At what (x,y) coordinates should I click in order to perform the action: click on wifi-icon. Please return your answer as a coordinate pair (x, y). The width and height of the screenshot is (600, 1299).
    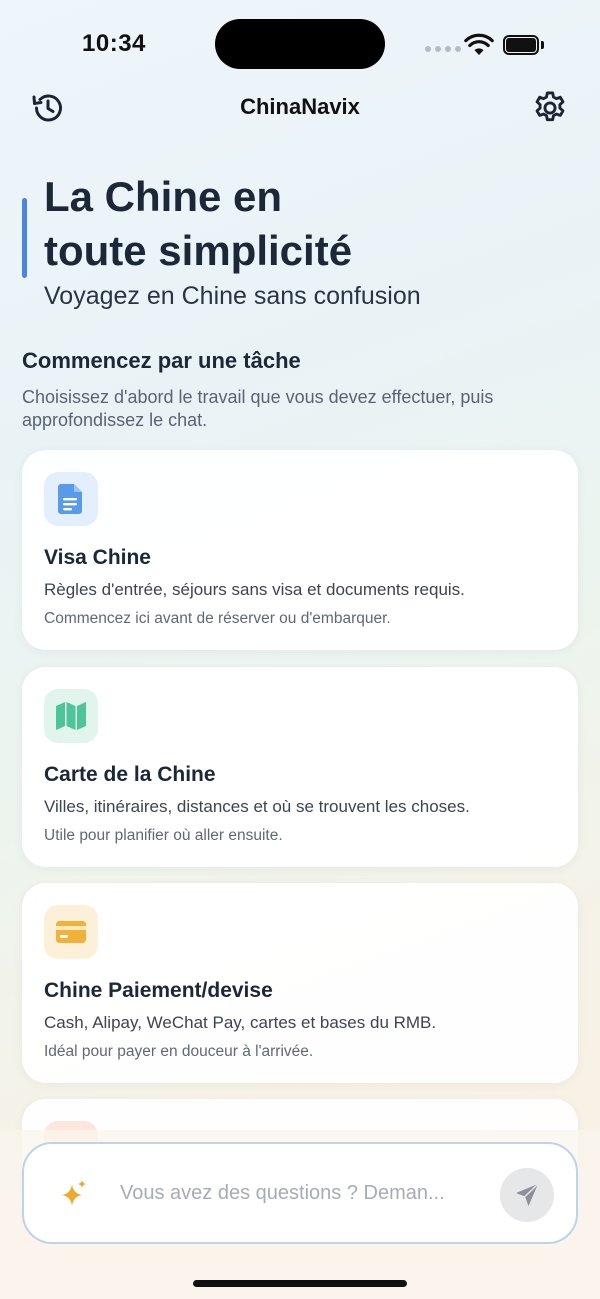
    Looking at the image, I should click on (479, 44).